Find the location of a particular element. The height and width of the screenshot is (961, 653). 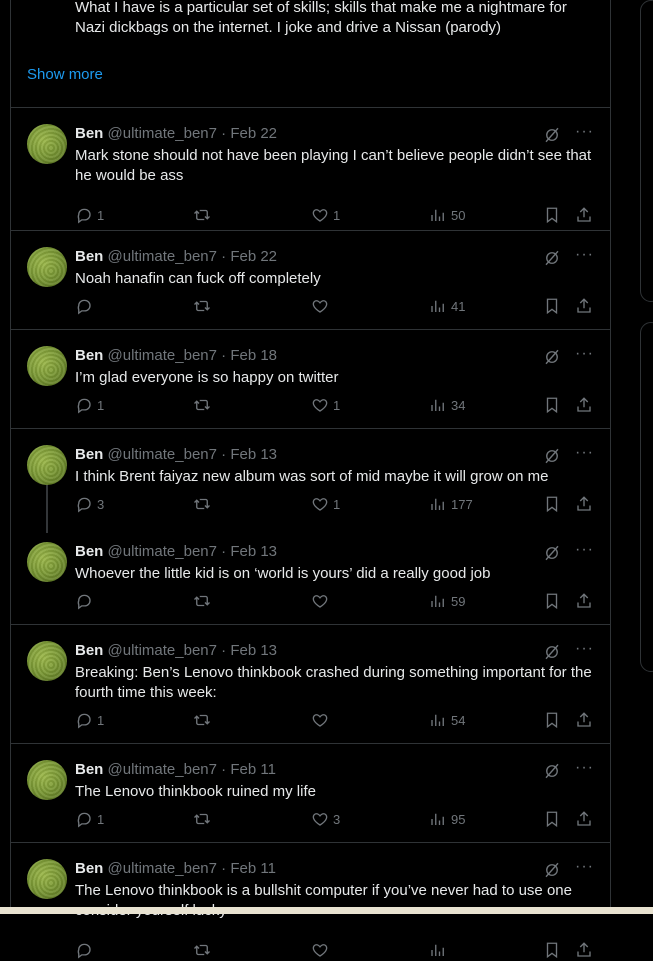

show-more-link: Show more is located at coordinates (65, 74).